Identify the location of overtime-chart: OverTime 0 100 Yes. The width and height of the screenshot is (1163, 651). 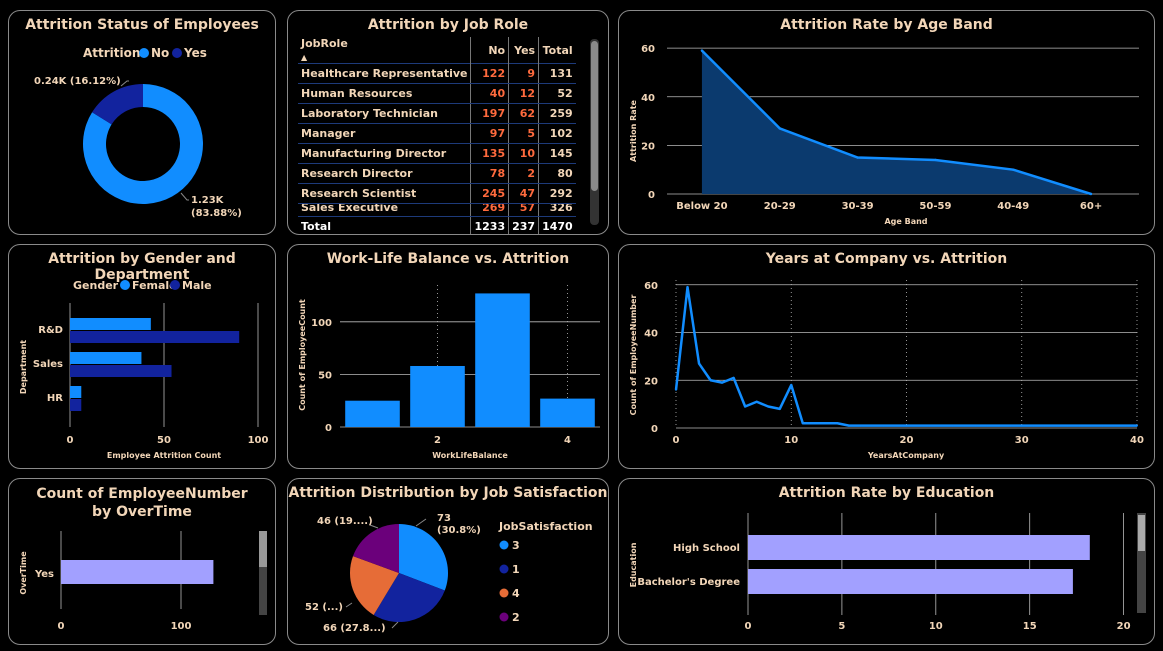
(116, 581).